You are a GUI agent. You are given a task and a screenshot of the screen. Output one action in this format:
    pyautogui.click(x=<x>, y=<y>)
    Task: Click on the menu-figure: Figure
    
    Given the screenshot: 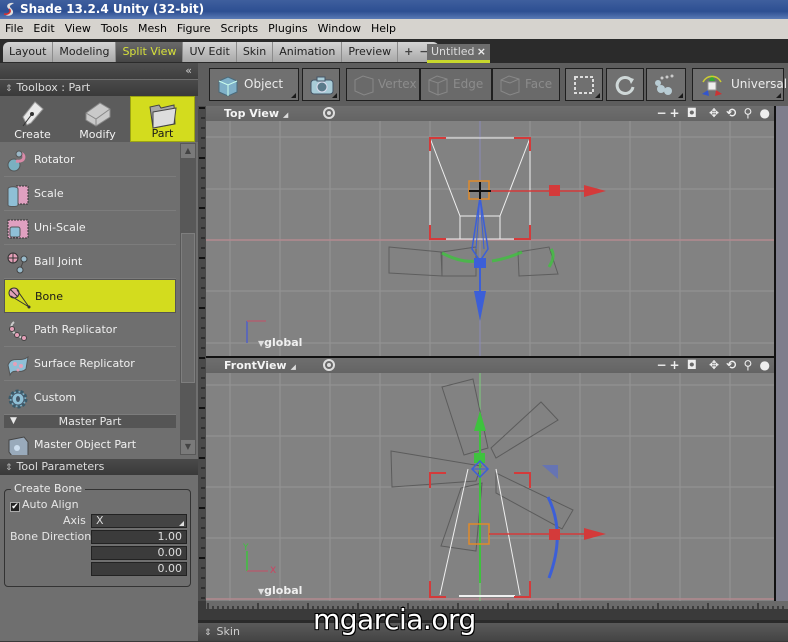 What is the action you would take?
    pyautogui.click(x=194, y=29)
    